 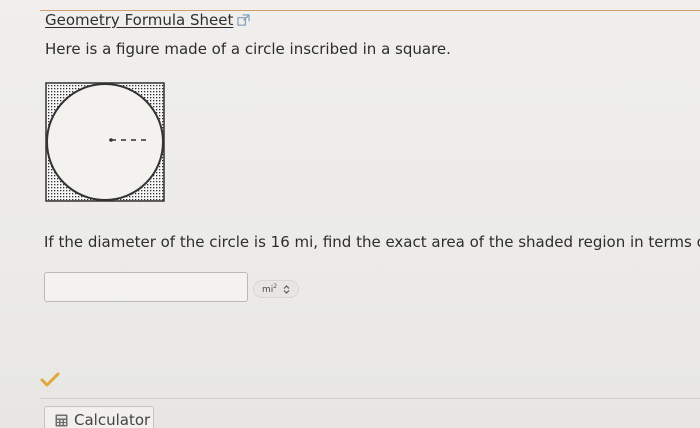 I want to click on circle-in-square-figure, so click(x=105, y=142).